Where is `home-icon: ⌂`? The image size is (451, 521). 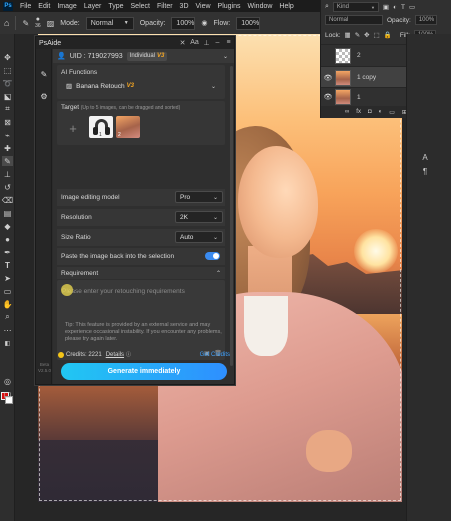 home-icon: ⌂ is located at coordinates (6, 23).